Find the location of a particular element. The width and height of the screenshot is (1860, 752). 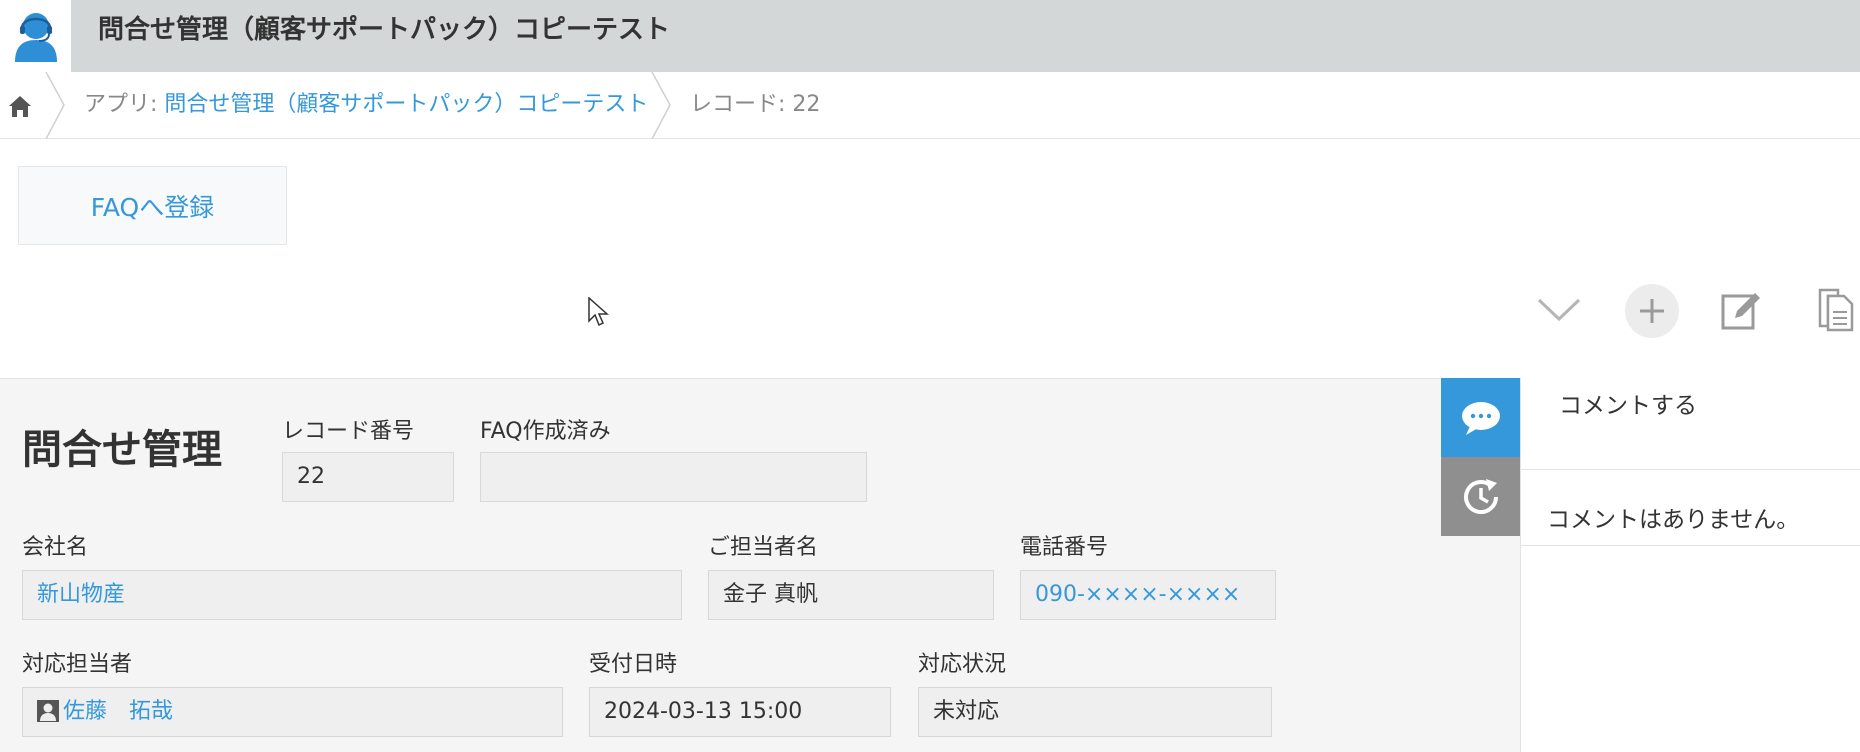

copy-document-icon is located at coordinates (1836, 310).